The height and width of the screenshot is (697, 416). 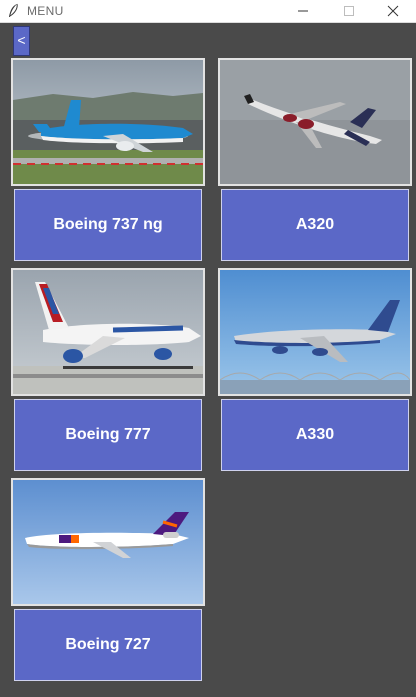 I want to click on close-button, so click(x=393, y=11).